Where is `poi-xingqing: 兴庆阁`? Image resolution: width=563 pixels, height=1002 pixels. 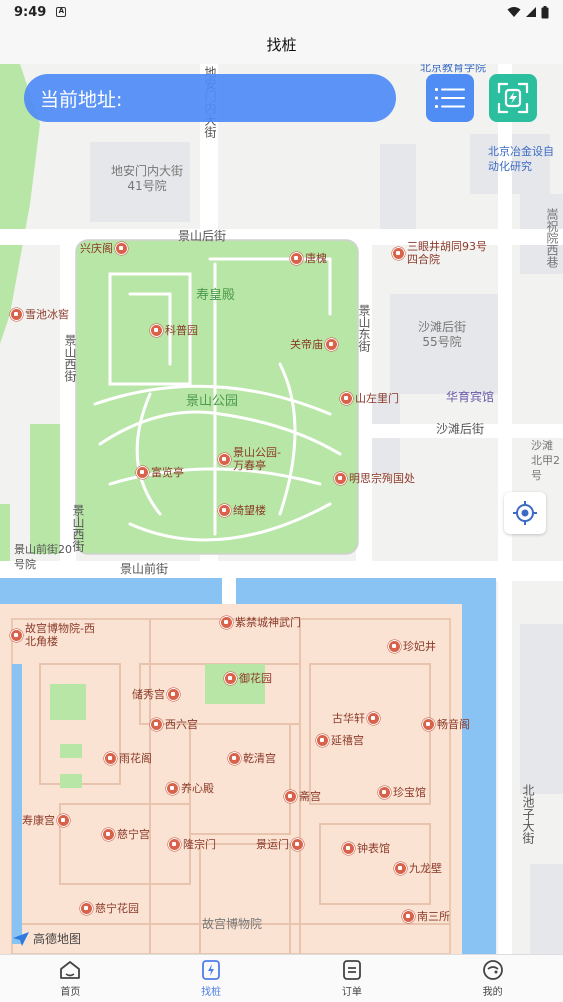 poi-xingqing: 兴庆阁 is located at coordinates (104, 248).